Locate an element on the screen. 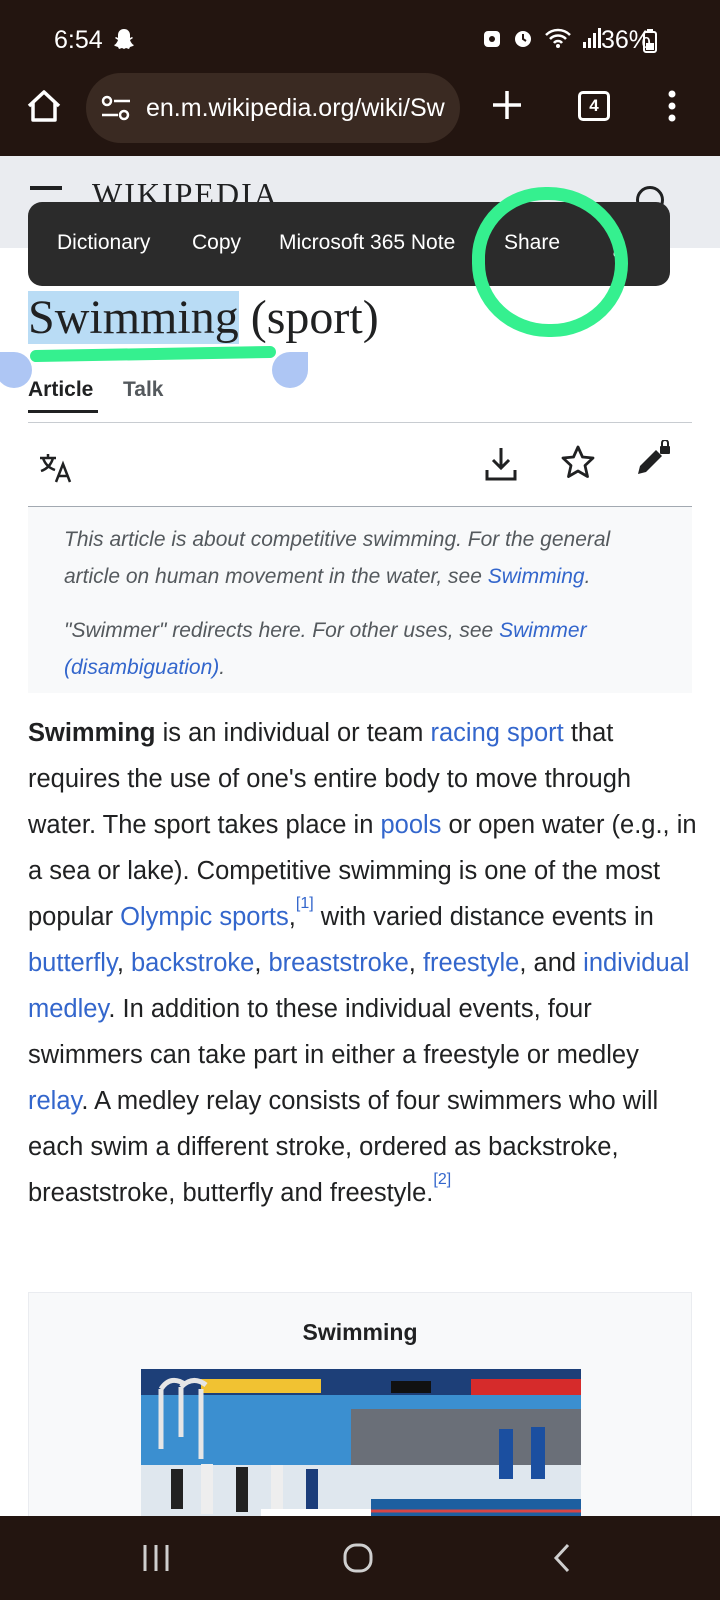  link-relay: relay is located at coordinates (54, 1101).